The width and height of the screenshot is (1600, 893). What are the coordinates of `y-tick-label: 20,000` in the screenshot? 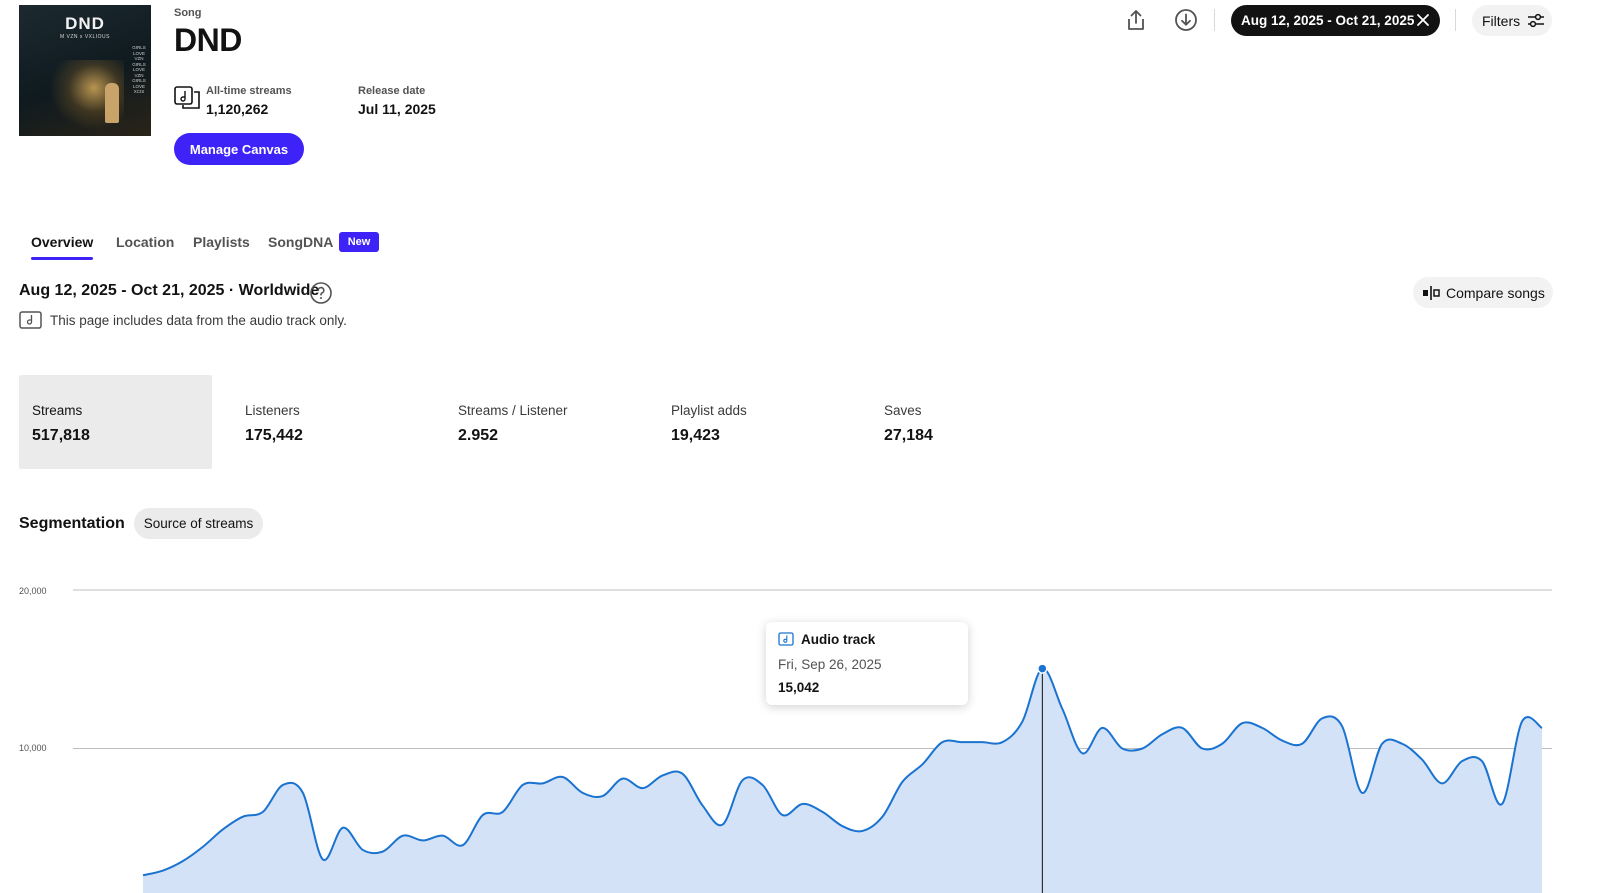 It's located at (33, 591).